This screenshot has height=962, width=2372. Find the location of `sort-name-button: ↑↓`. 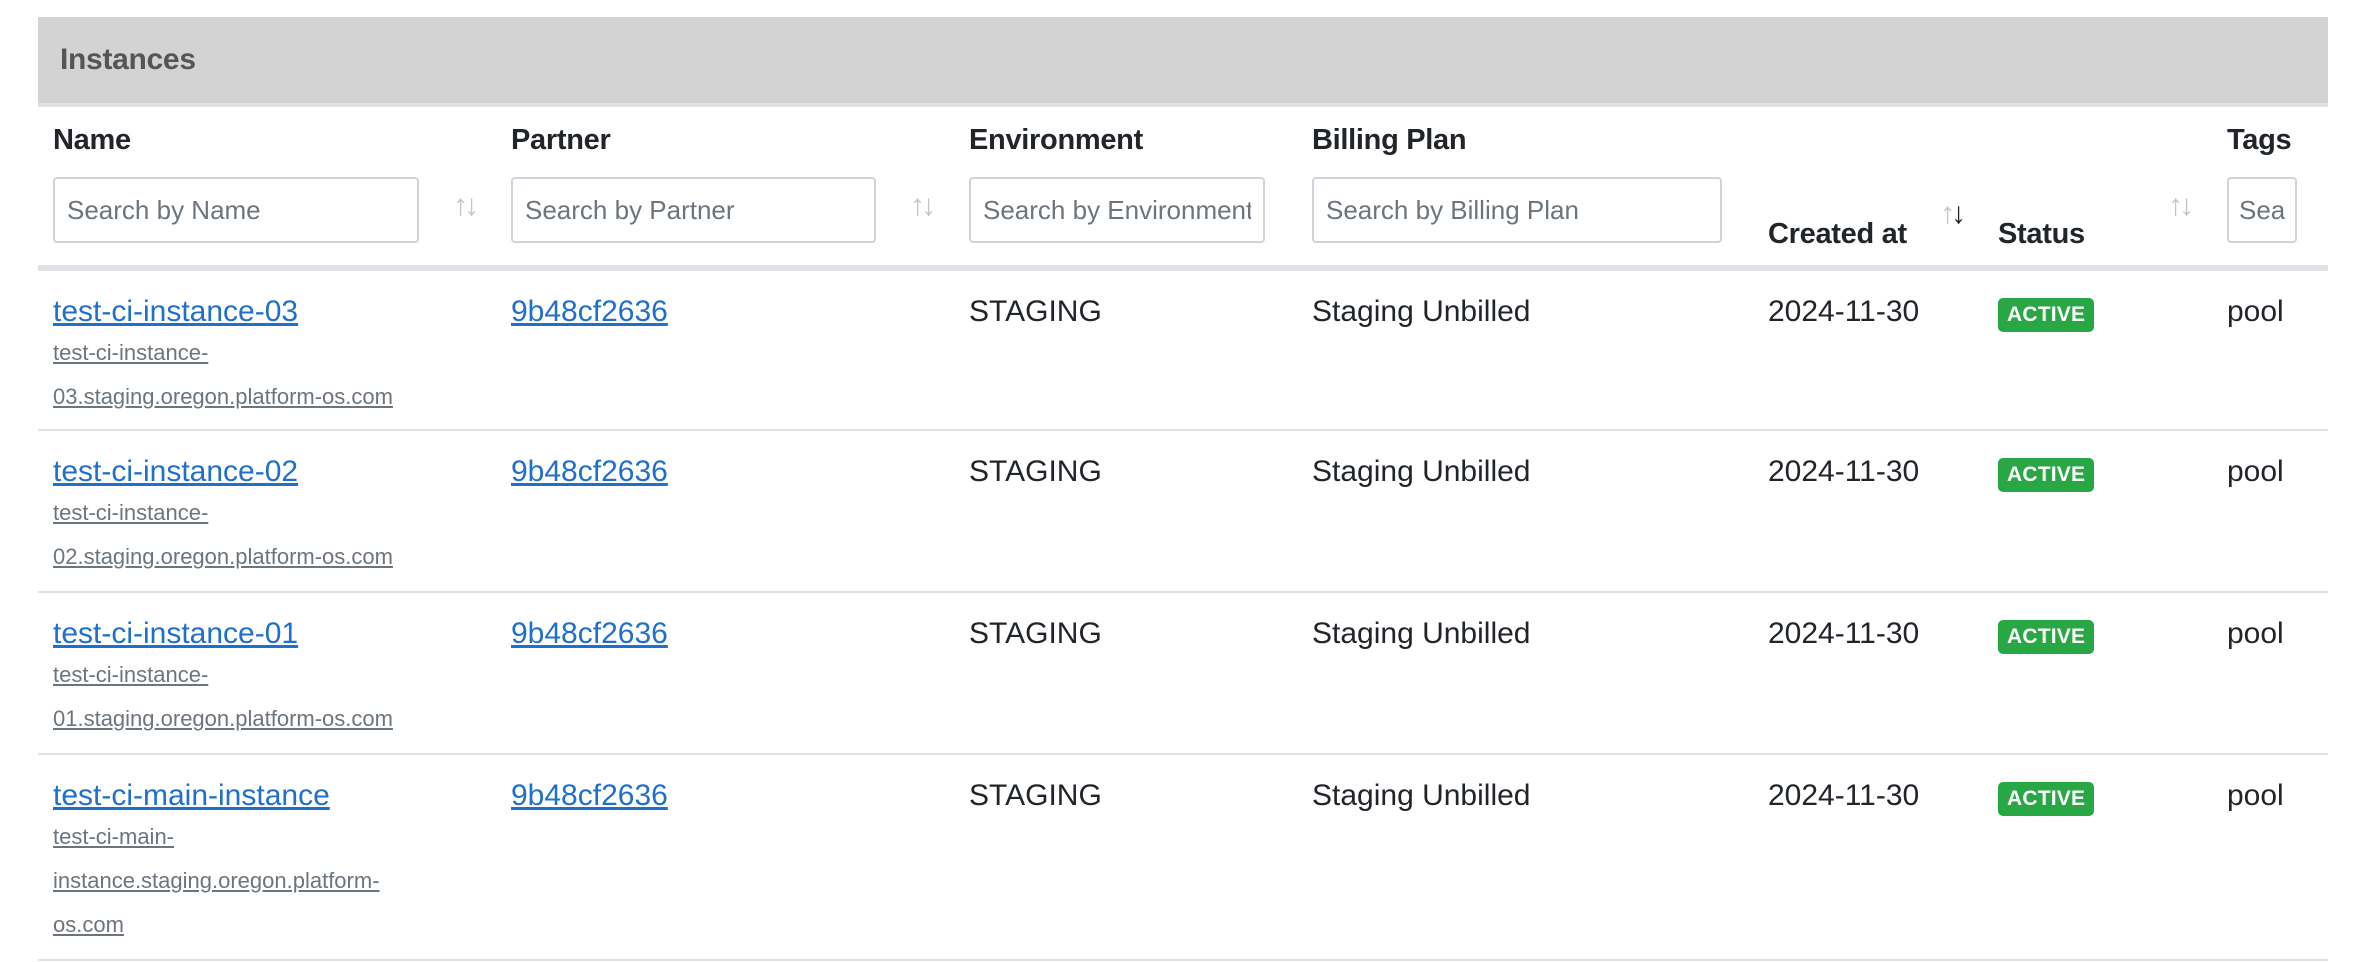

sort-name-button: ↑↓ is located at coordinates (466, 205).